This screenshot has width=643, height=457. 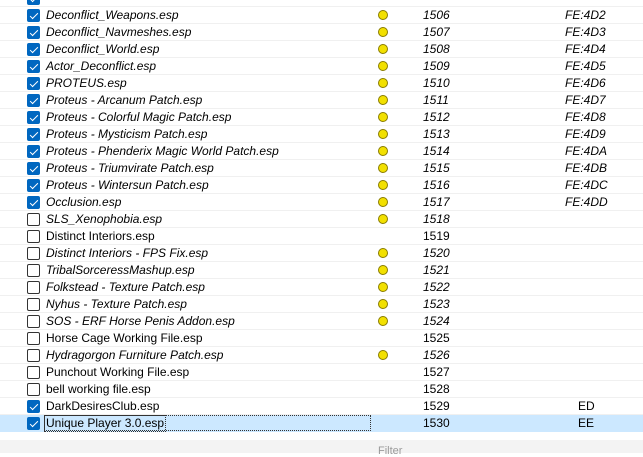 What do you see at coordinates (100, 236) in the screenshot?
I see `plugin-name: Distinct Interiors.esp` at bounding box center [100, 236].